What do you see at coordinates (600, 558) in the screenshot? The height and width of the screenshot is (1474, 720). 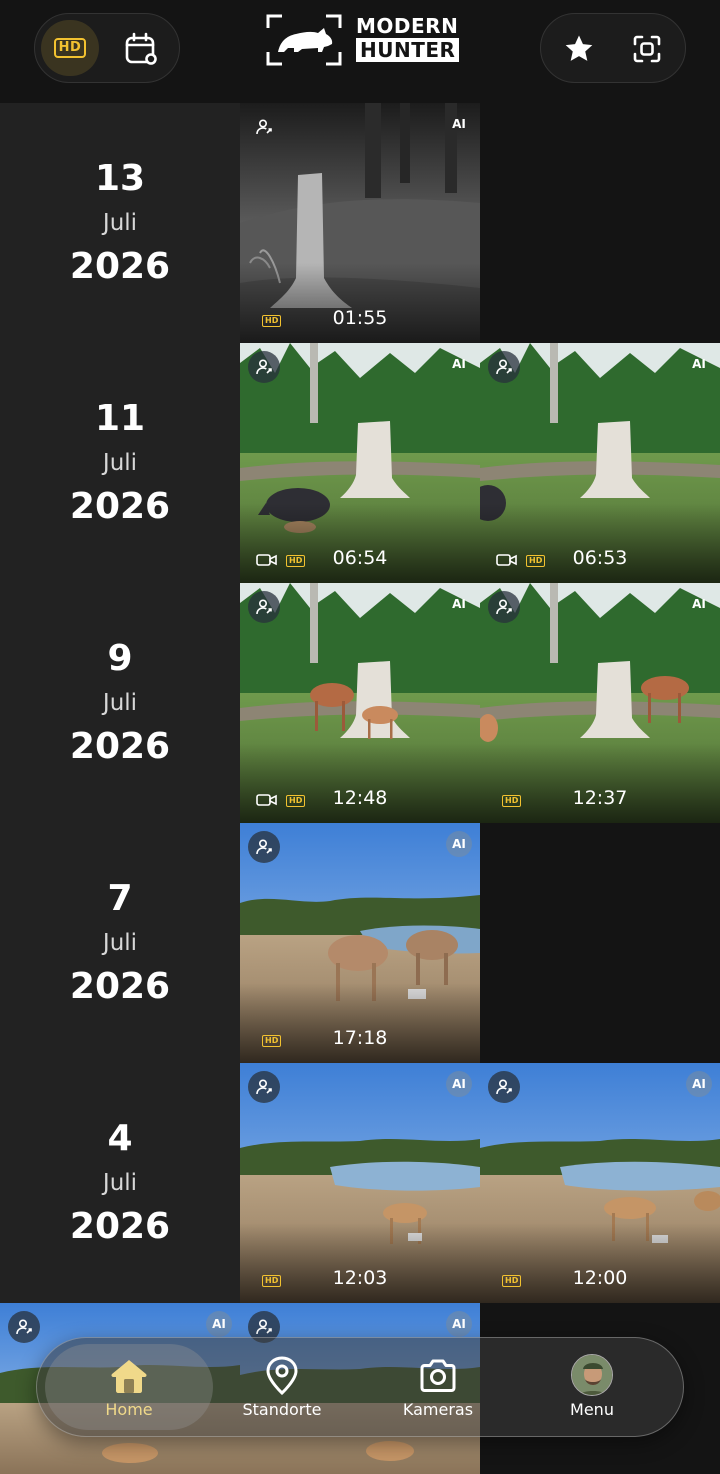 I see `capture-time: 06:53` at bounding box center [600, 558].